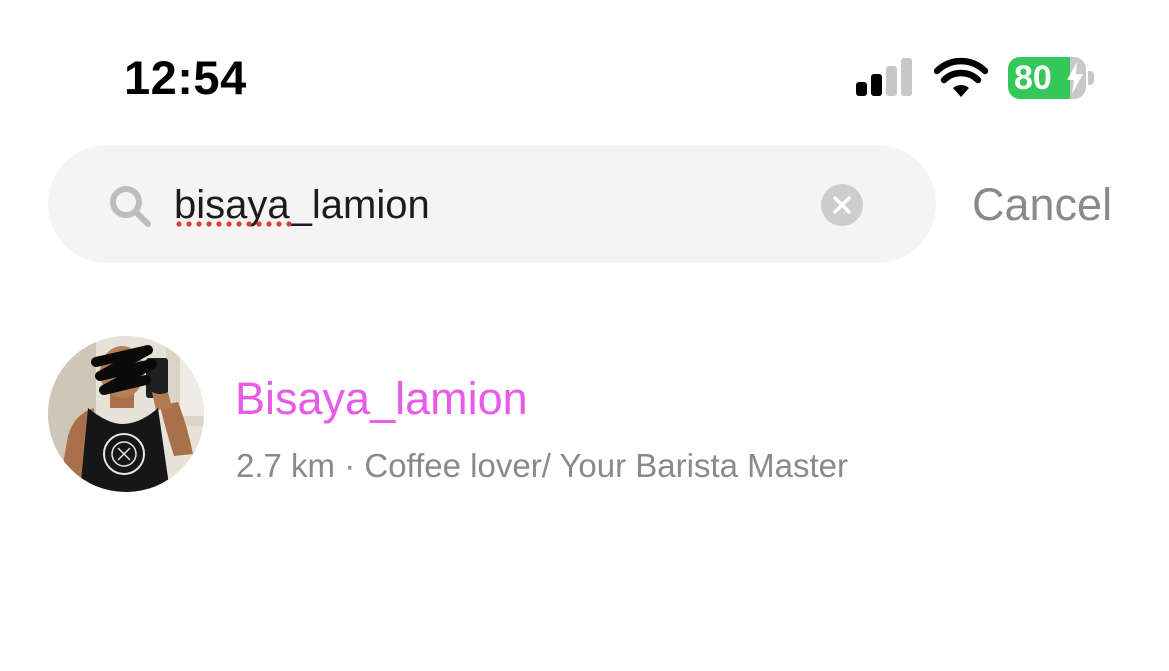 The height and width of the screenshot is (671, 1169). Describe the element at coordinates (381, 399) in the screenshot. I see `result-username: Bisaya_lamion` at that location.